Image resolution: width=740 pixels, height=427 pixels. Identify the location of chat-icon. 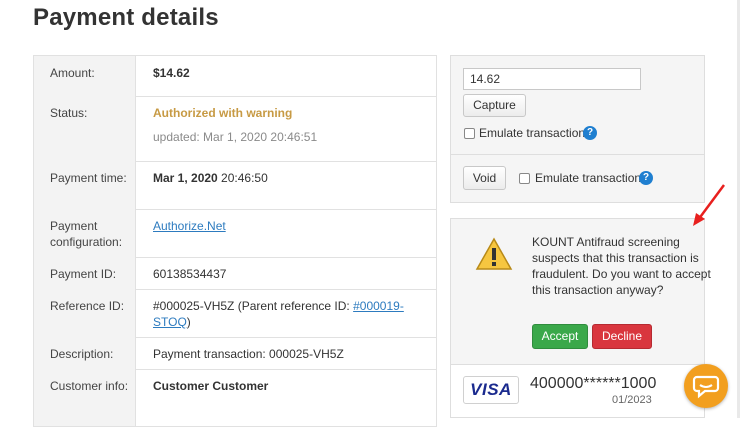
(706, 387).